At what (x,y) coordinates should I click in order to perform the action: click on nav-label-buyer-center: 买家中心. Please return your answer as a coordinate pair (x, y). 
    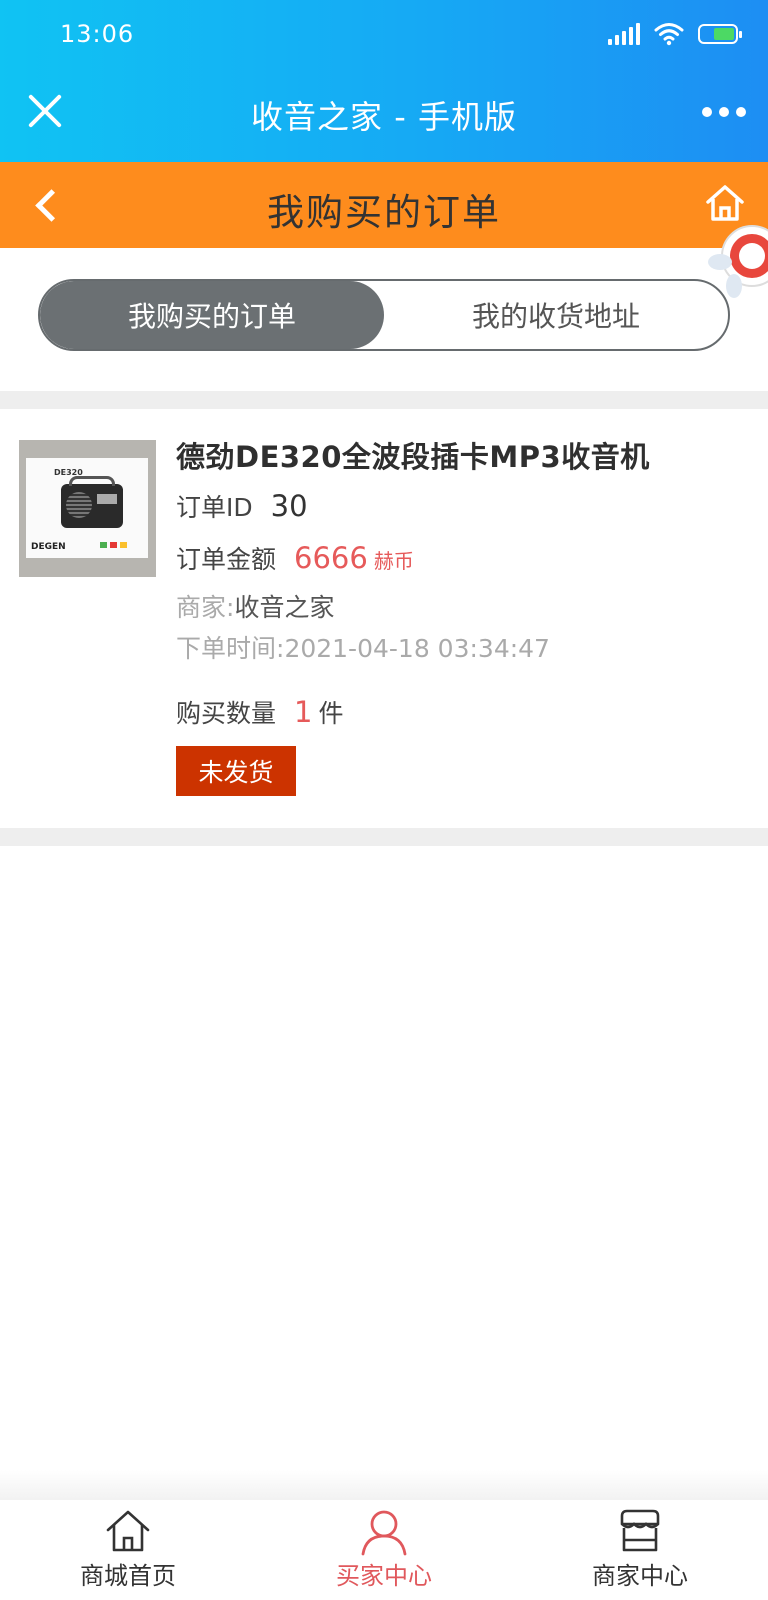
    Looking at the image, I should click on (384, 1576).